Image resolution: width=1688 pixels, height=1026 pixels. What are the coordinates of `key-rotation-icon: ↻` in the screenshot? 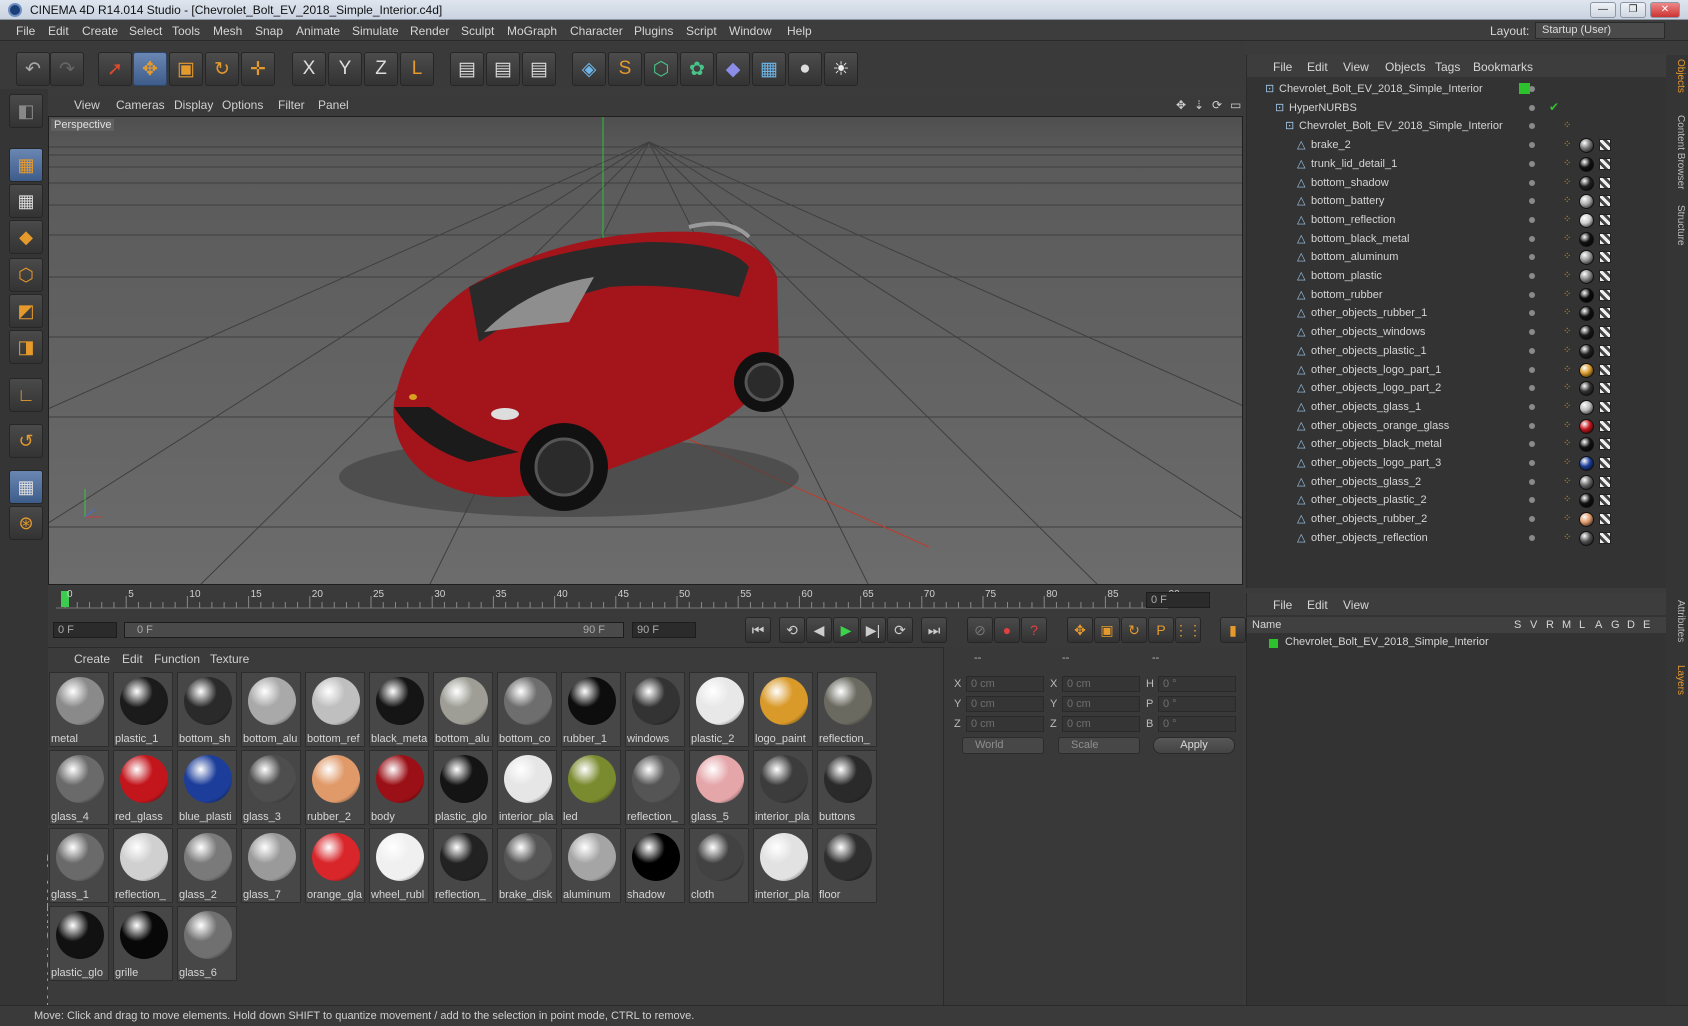 It's located at (1134, 630).